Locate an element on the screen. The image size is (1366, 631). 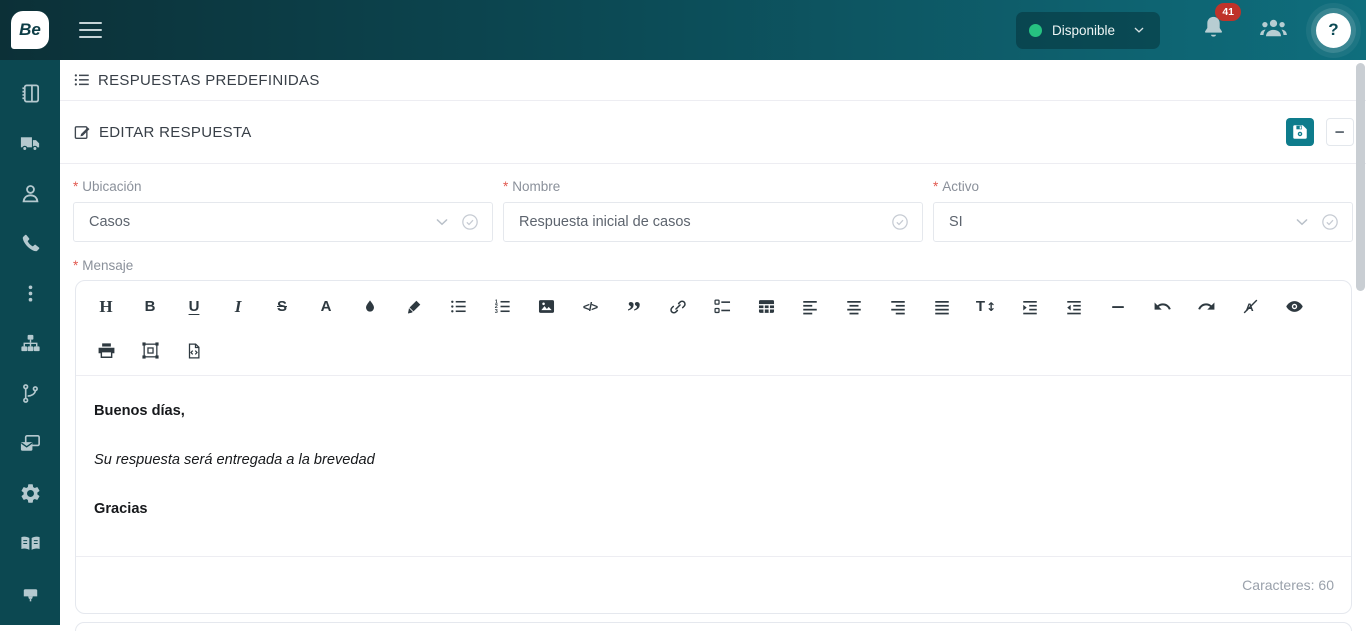
mensaje-label: Mensaje is located at coordinates (107, 265).